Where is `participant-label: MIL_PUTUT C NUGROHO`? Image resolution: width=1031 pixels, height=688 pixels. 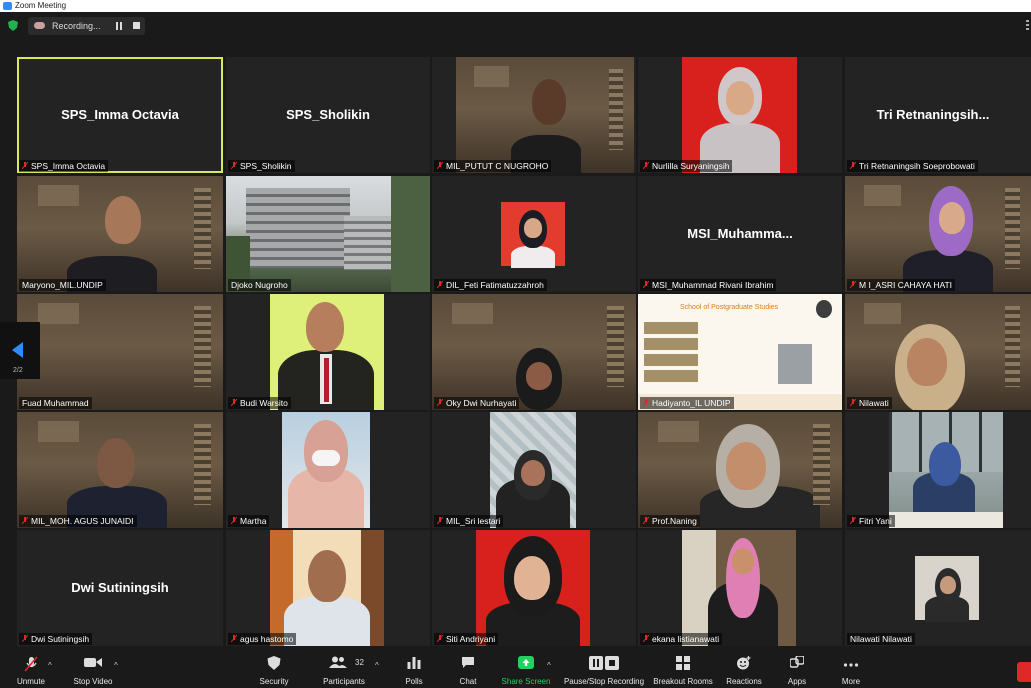 participant-label: MIL_PUTUT C NUGROHO is located at coordinates (493, 166).